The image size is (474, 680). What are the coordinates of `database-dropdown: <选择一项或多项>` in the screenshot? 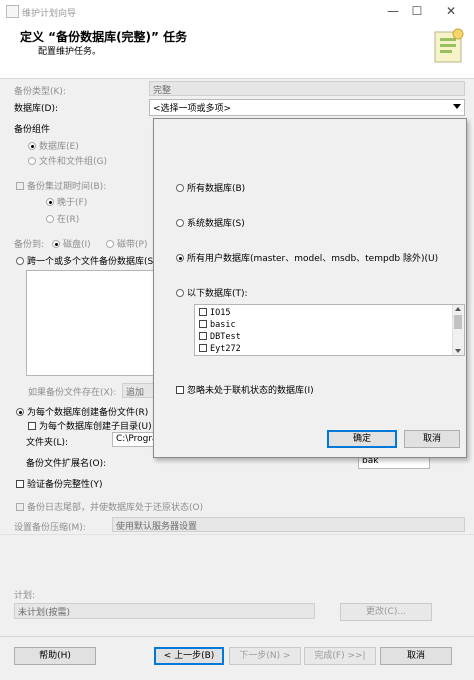 It's located at (307, 107).